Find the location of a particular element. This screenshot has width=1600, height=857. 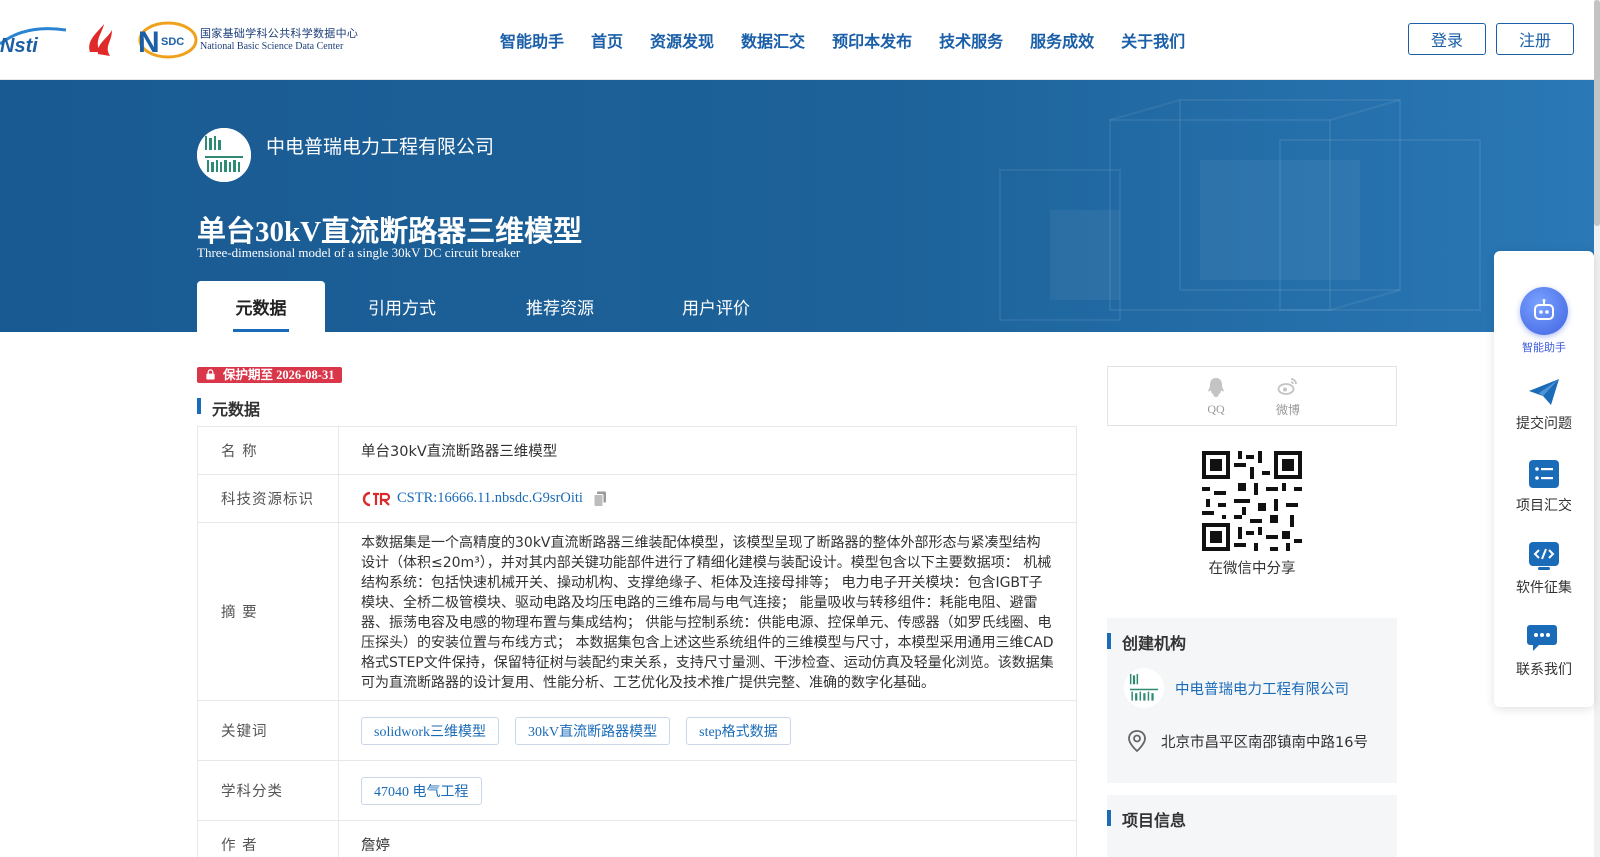

table-row-keywords: 关键词 solidwork三维模型 30kV直流断路器模型 step格式数据 is located at coordinates (637, 731).